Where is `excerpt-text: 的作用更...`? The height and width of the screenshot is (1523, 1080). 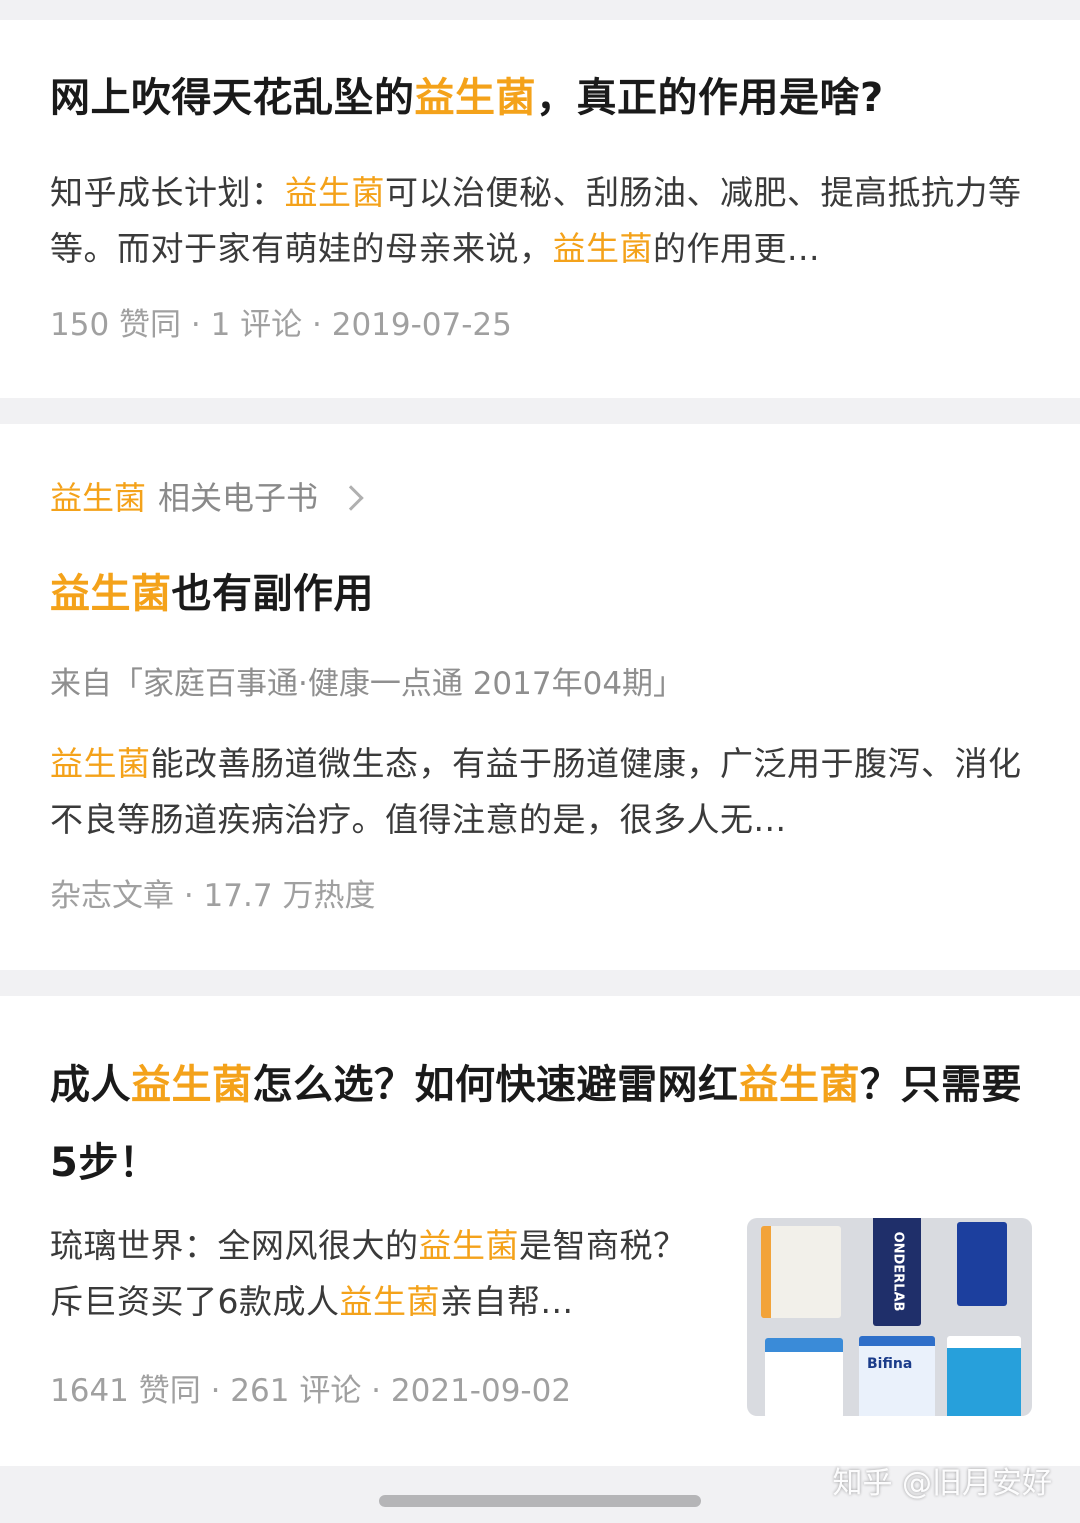
excerpt-text: 的作用更... is located at coordinates (736, 248).